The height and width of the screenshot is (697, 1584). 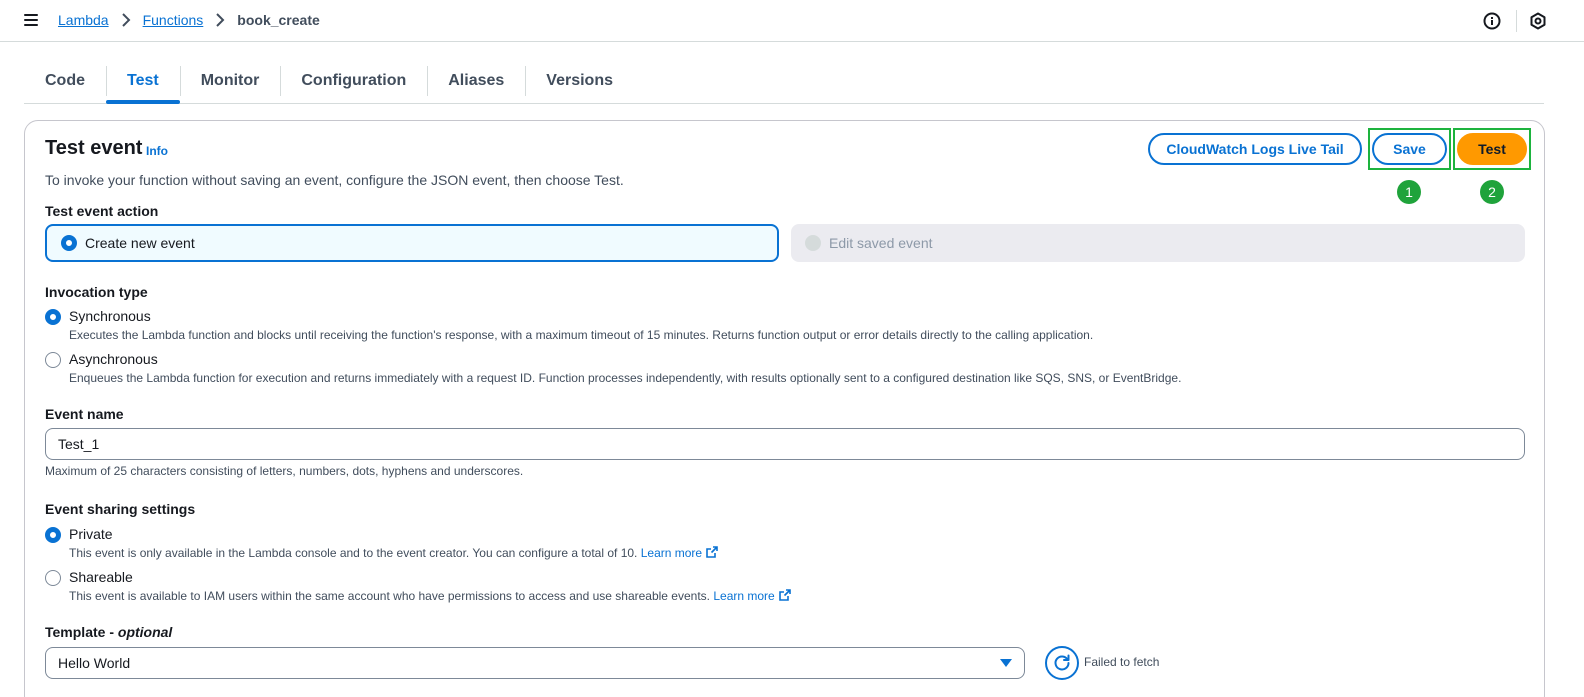 What do you see at coordinates (173, 20) in the screenshot?
I see `breadcrumb-functions: Functions` at bounding box center [173, 20].